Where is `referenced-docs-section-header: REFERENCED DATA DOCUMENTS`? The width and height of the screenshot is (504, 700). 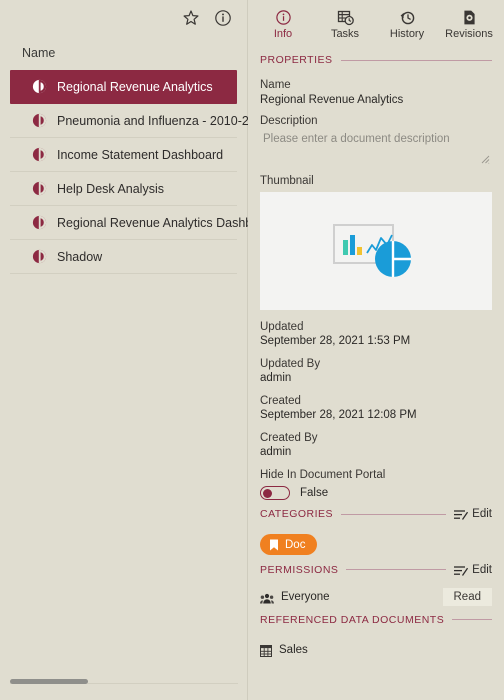 referenced-docs-section-header: REFERENCED DATA DOCUMENTS is located at coordinates (376, 620).